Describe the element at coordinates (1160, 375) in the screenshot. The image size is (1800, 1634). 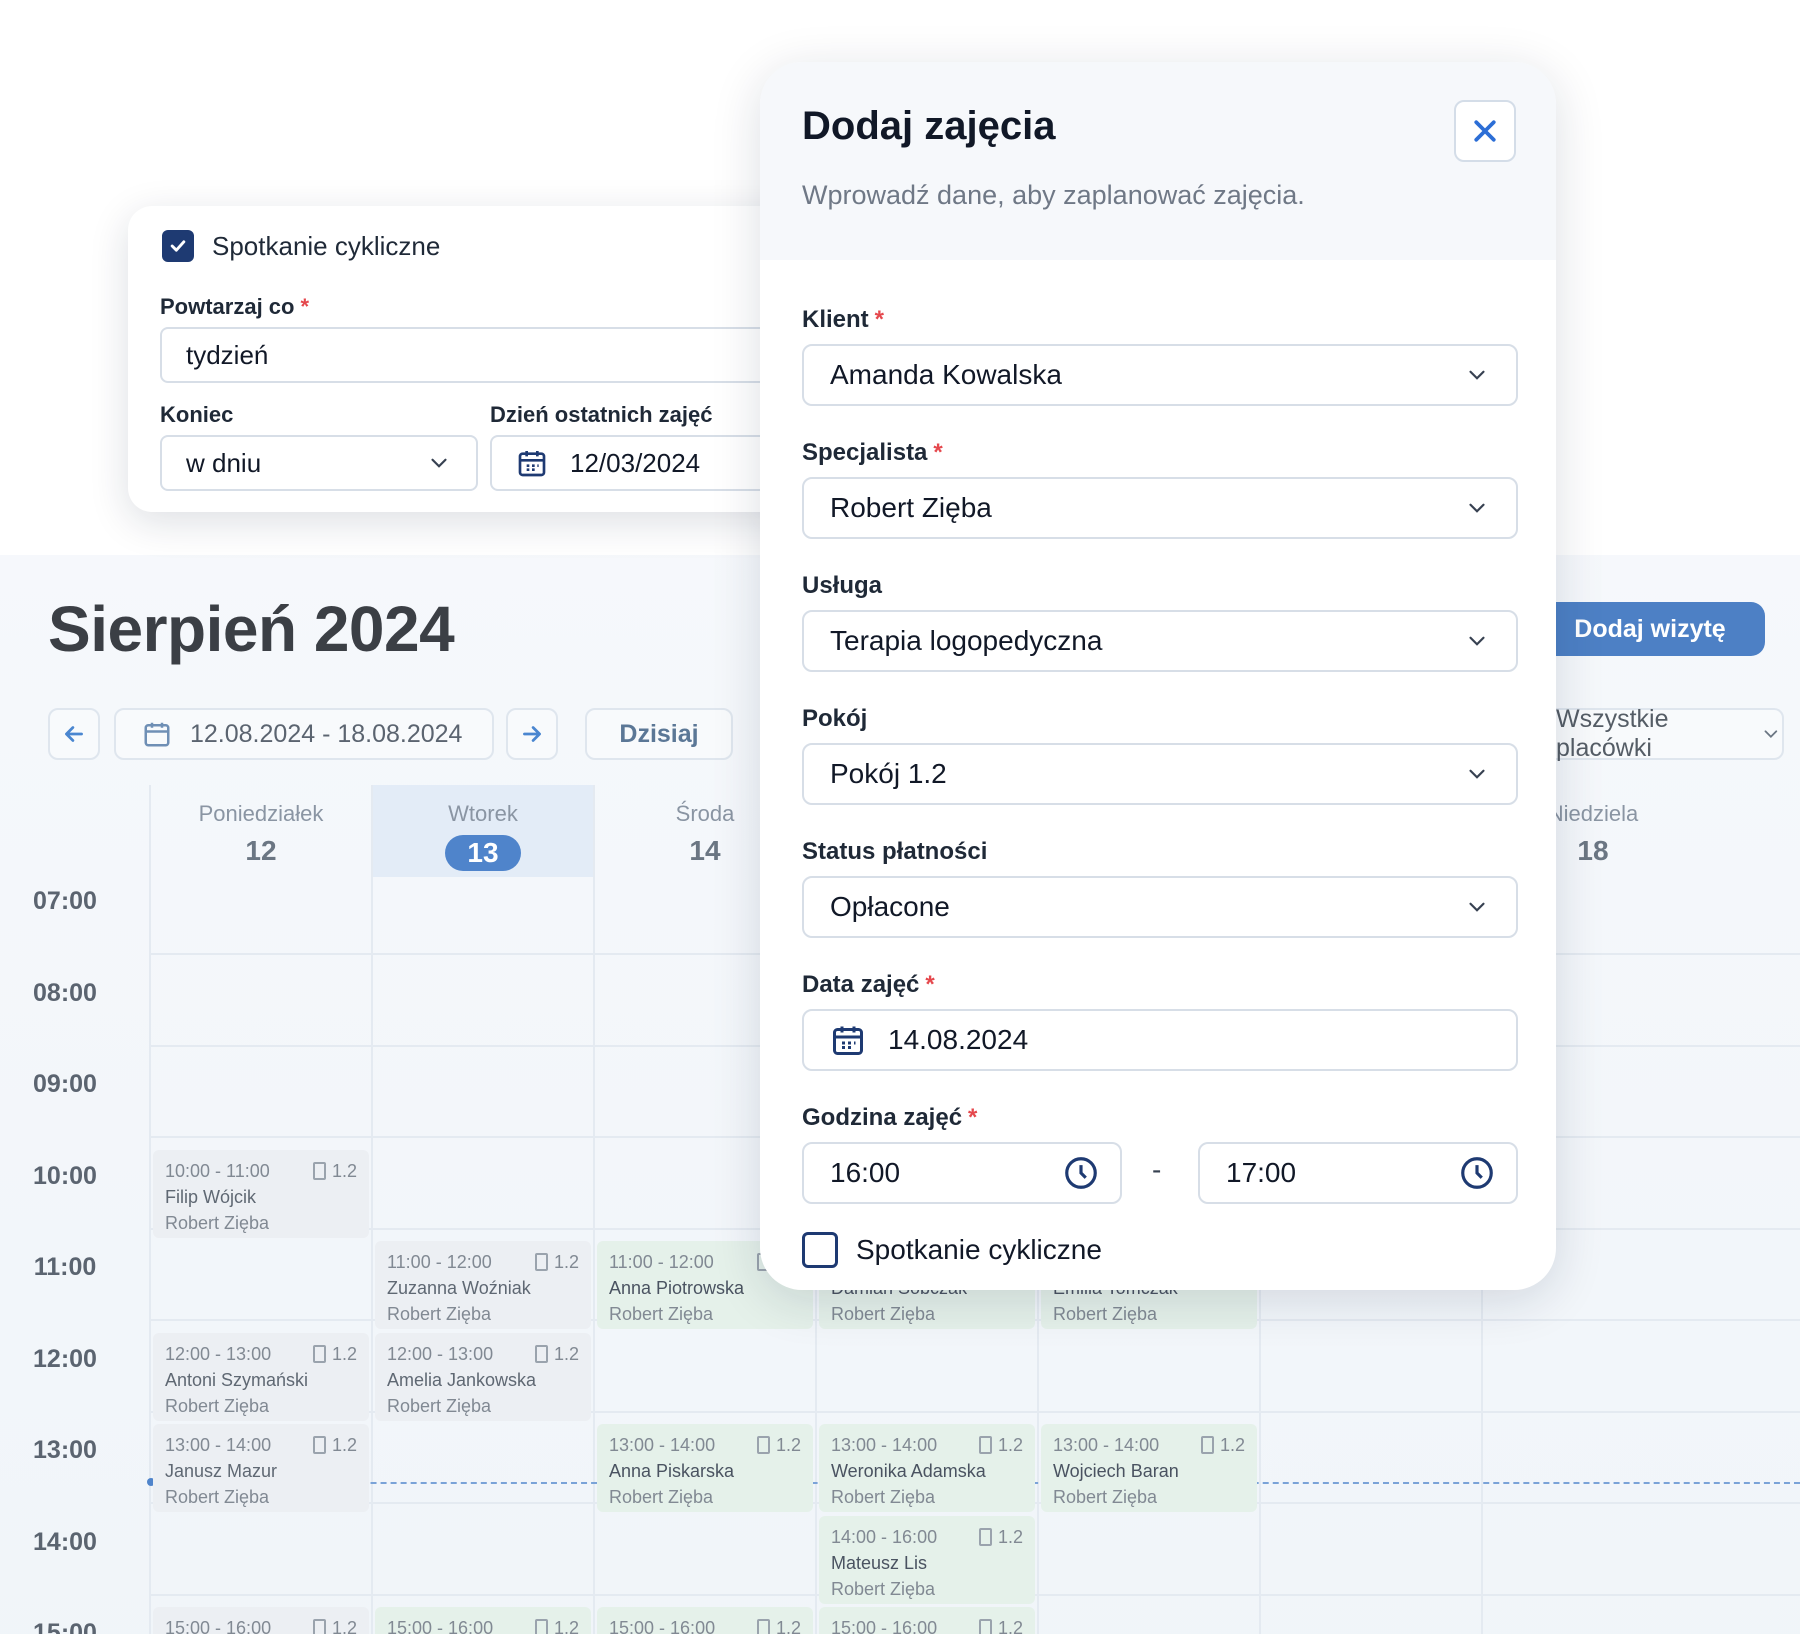
I see `client-select: Amanda Kowalska` at that location.